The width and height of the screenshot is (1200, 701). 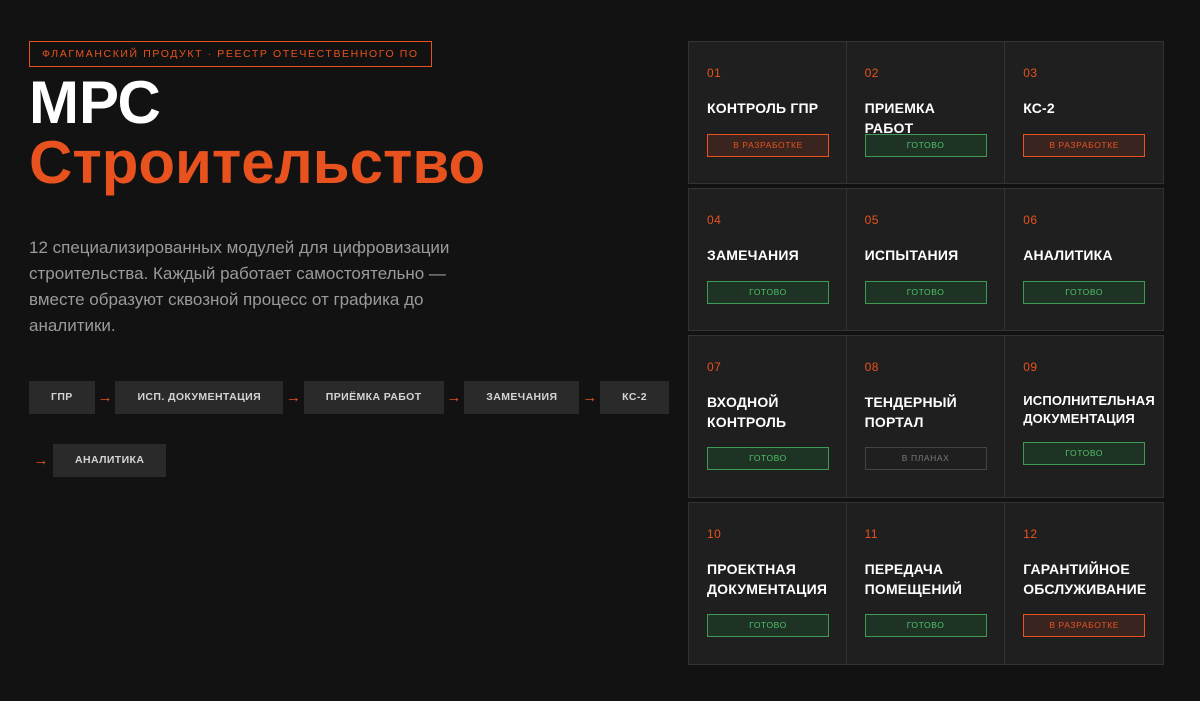 I want to click on module-name: ПРОЕКТНАЯ ДОКУМЕНТАЦИЯ, so click(x=767, y=579).